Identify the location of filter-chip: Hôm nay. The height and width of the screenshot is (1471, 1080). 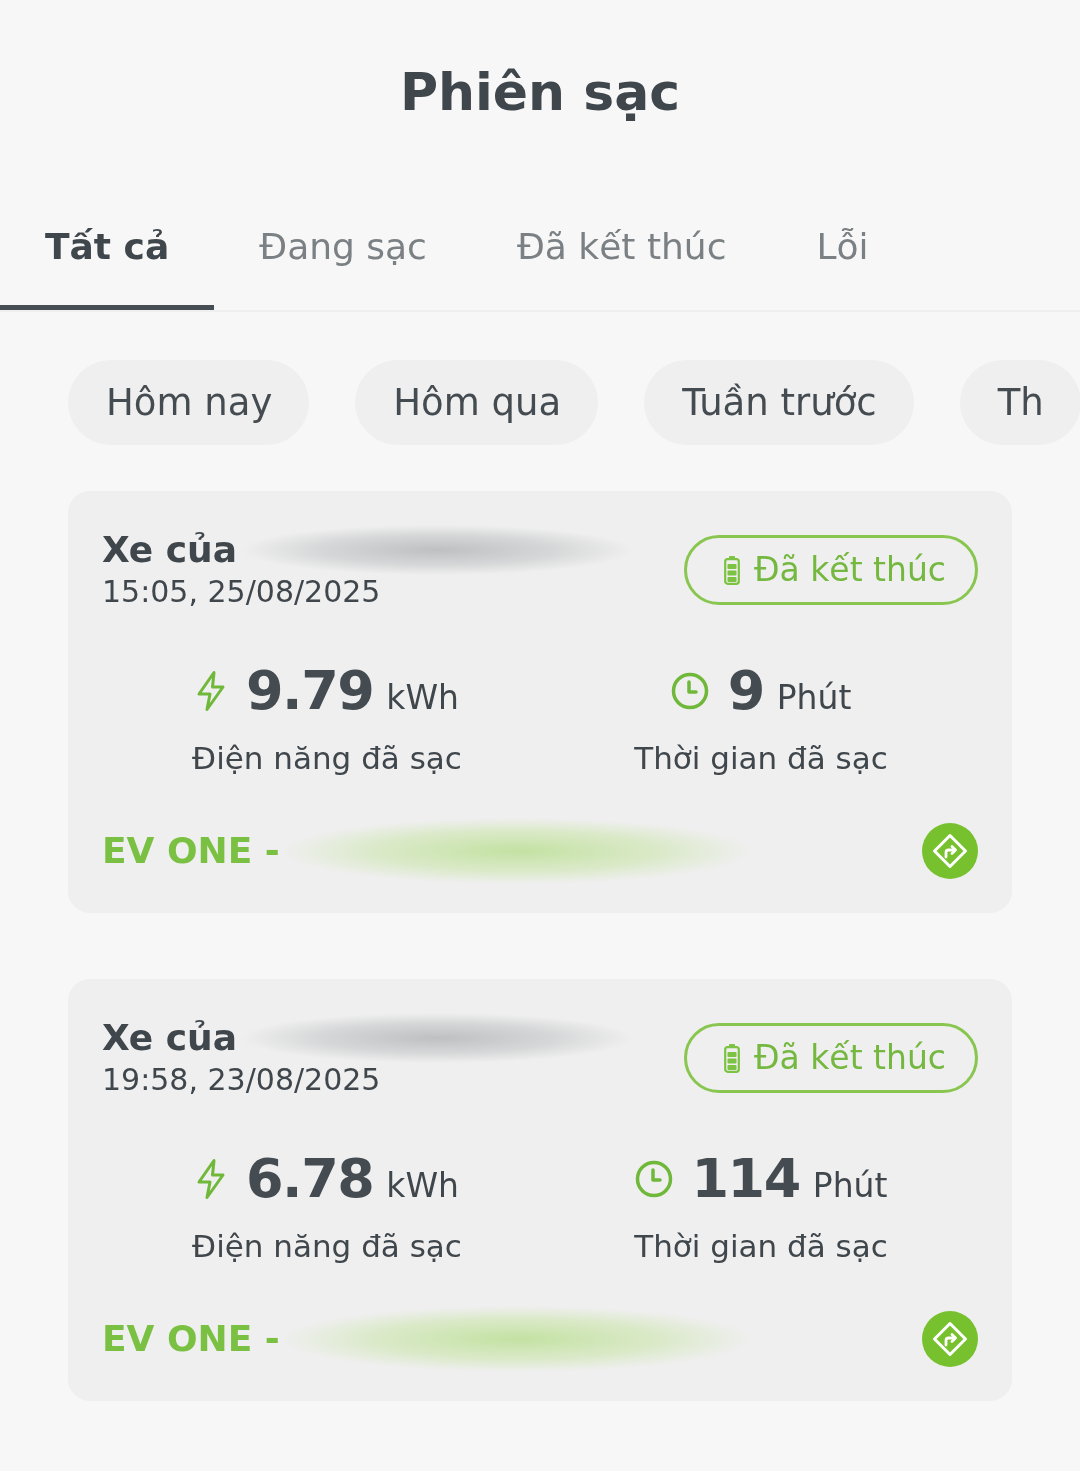
(189, 402).